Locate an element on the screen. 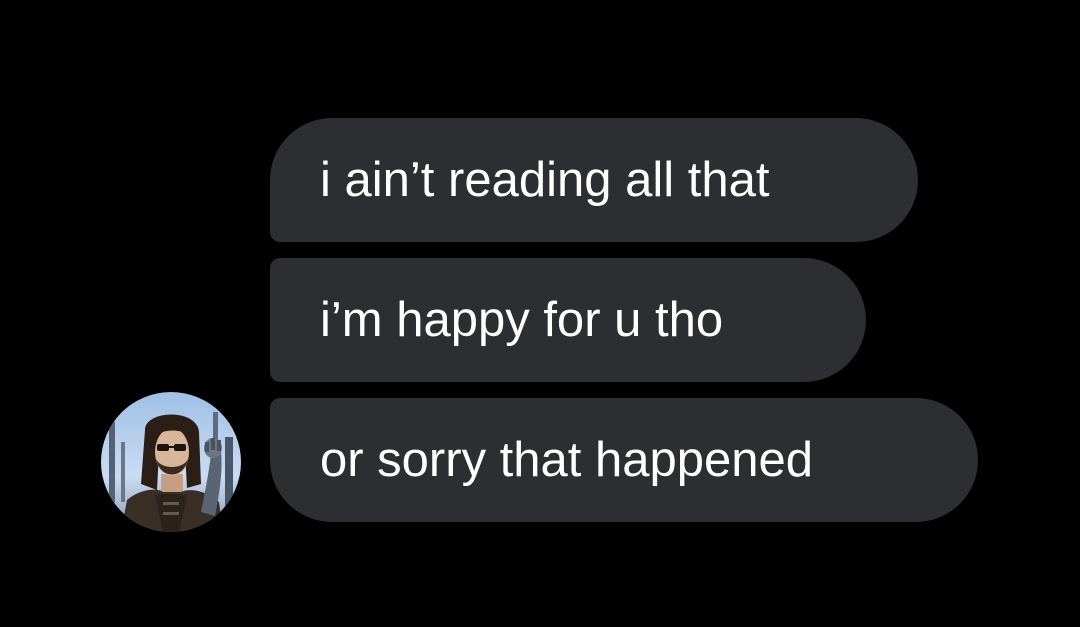  message-text: i ain’t reading all that is located at coordinates (545, 180).